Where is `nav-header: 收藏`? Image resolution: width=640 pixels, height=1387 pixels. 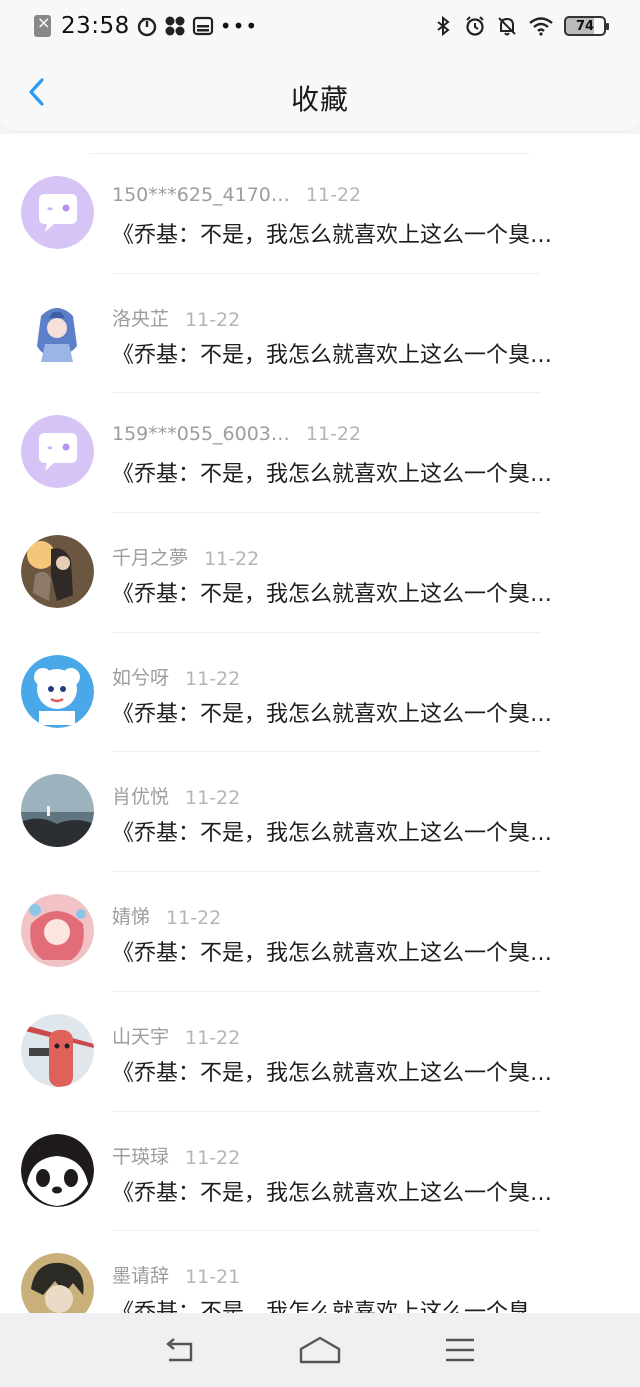
nav-header: 收藏 is located at coordinates (320, 92).